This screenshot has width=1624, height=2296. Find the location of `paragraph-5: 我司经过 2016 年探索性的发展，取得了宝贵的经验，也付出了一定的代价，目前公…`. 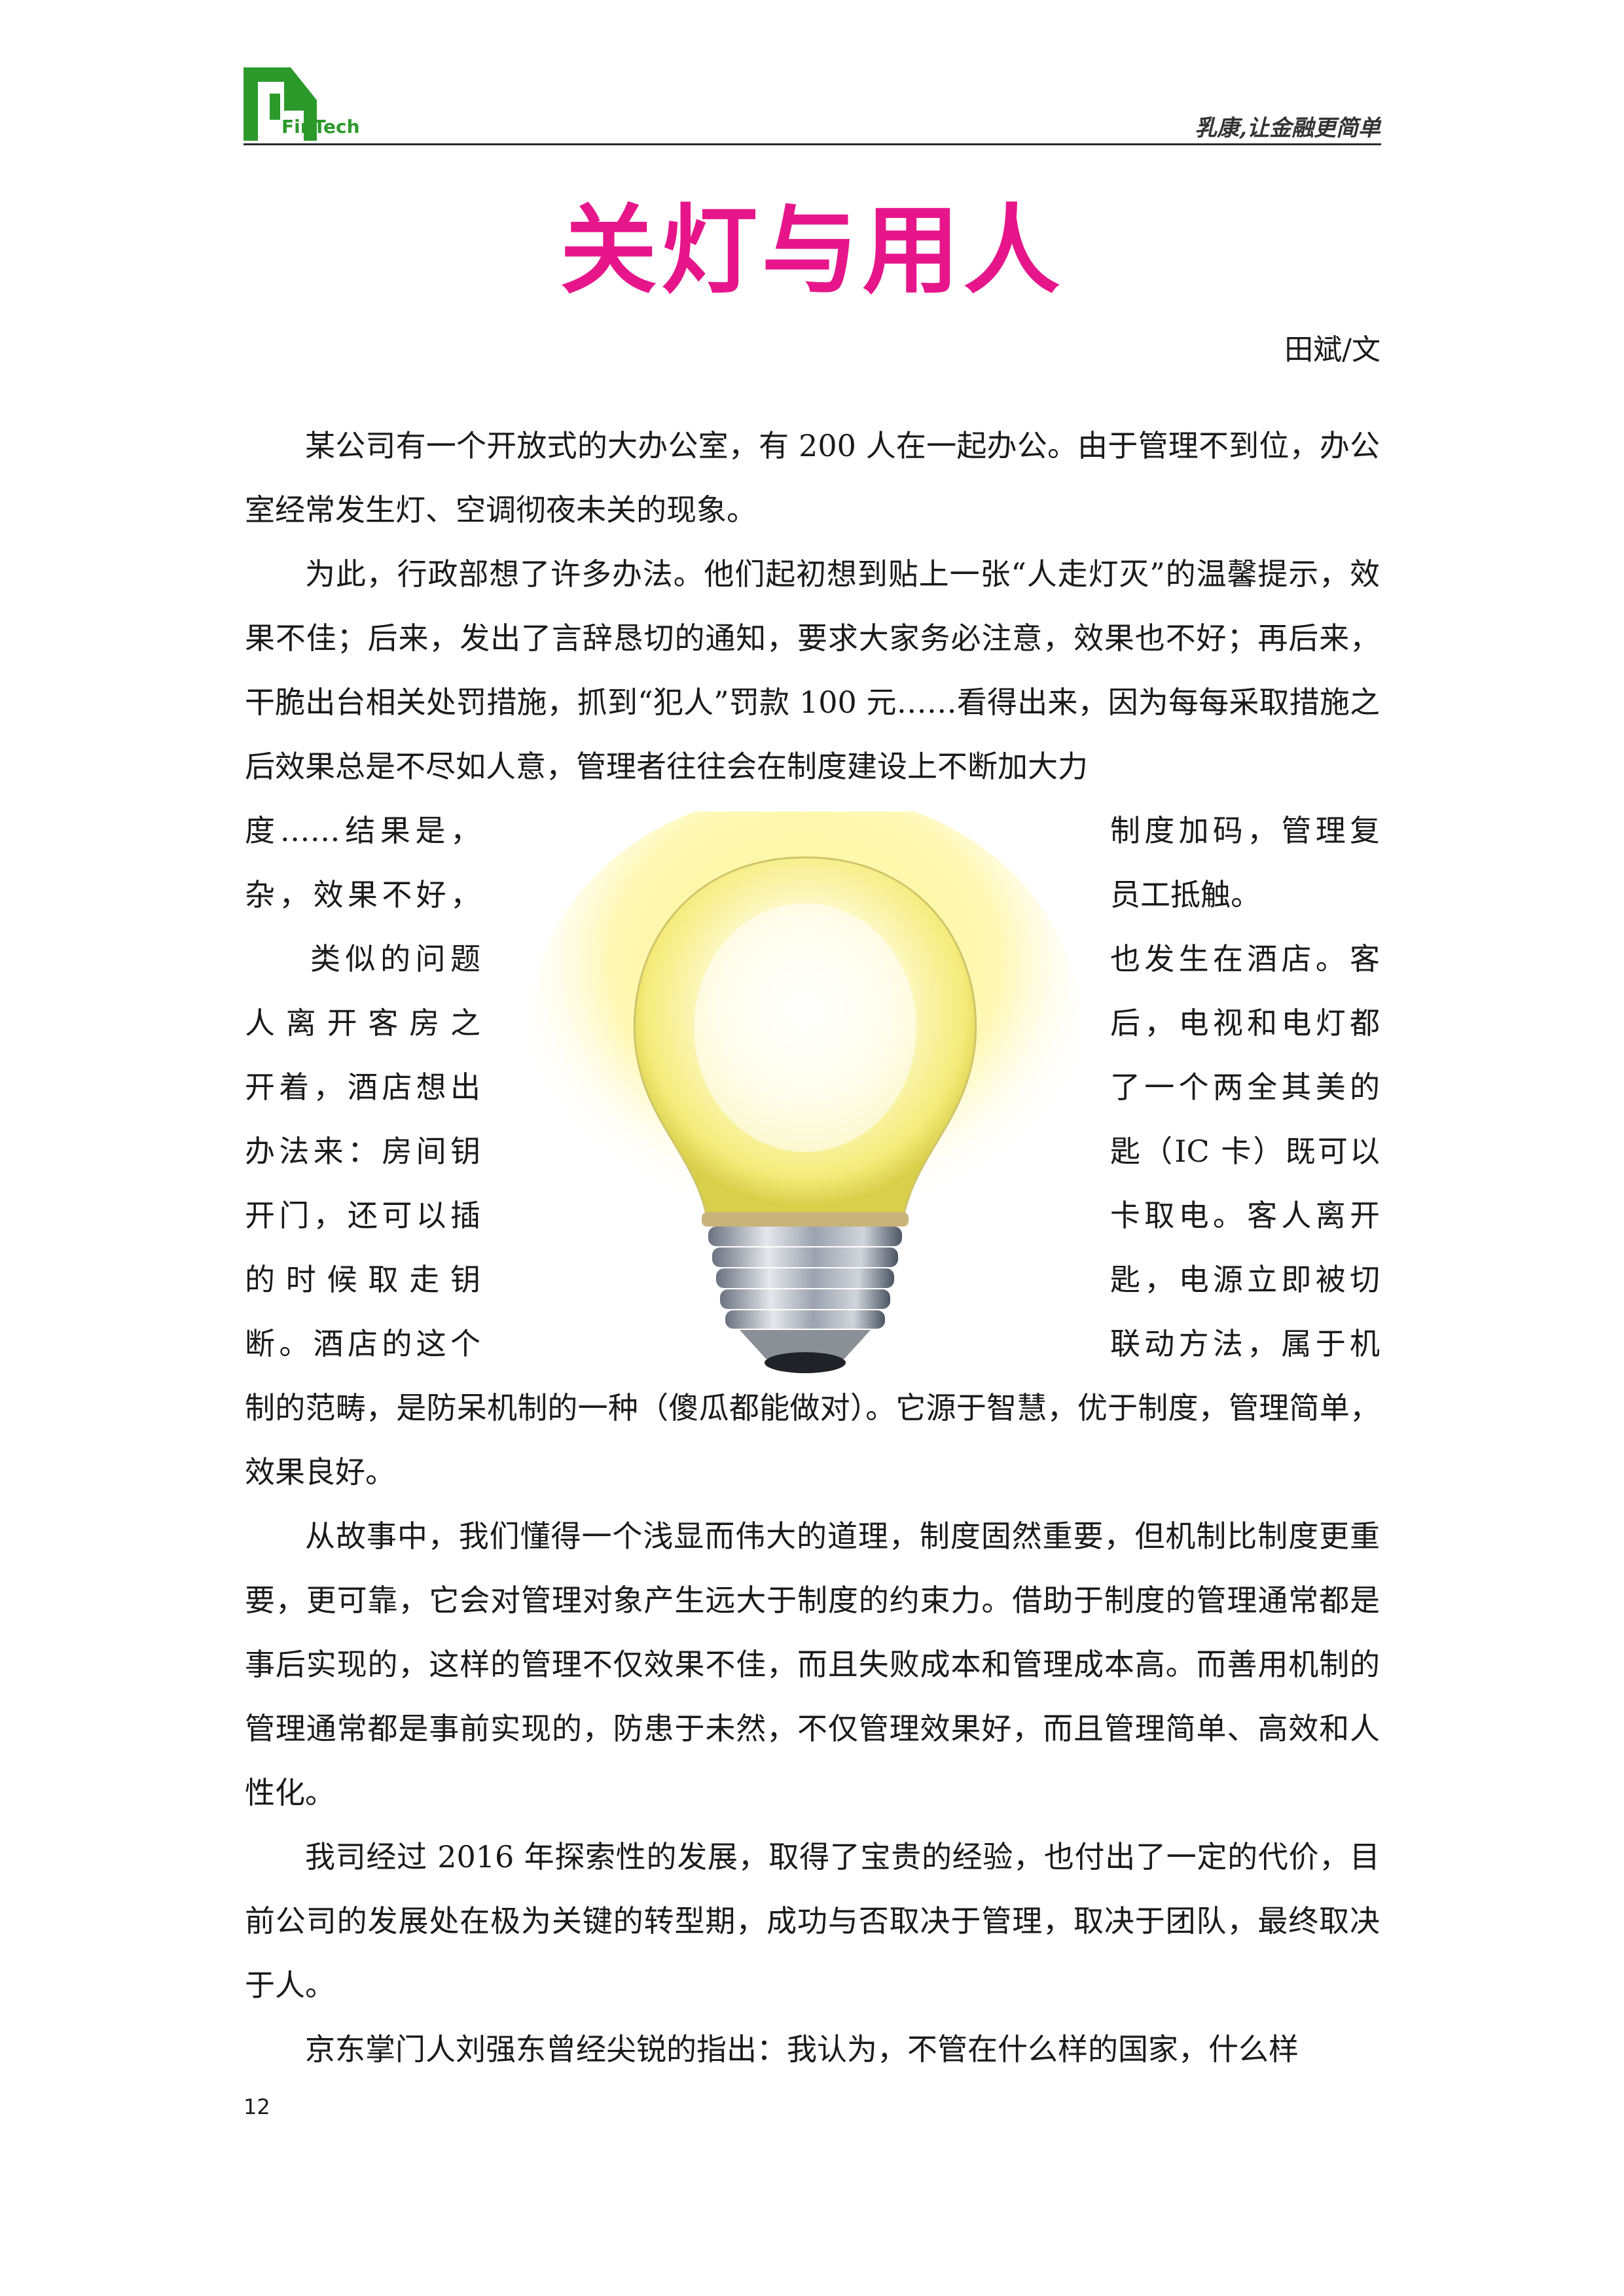

paragraph-5: 我司经过 2016 年探索性的发展，取得了宝贵的经验，也付出了一定的代价，目前公… is located at coordinates (813, 1921).